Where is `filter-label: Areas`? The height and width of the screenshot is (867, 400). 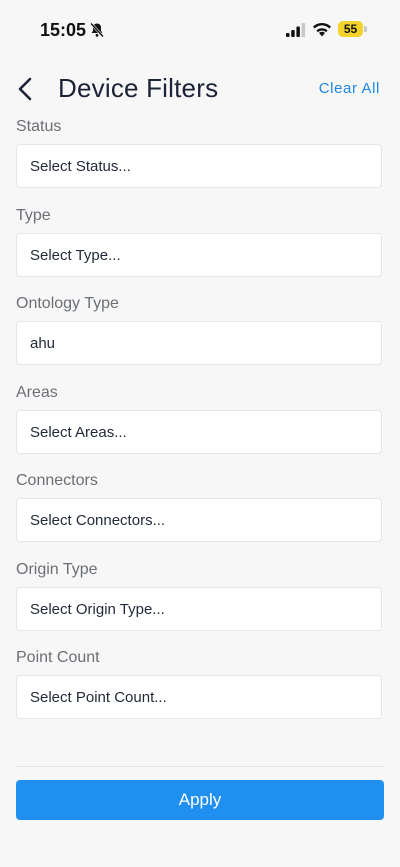 filter-label: Areas is located at coordinates (37, 392).